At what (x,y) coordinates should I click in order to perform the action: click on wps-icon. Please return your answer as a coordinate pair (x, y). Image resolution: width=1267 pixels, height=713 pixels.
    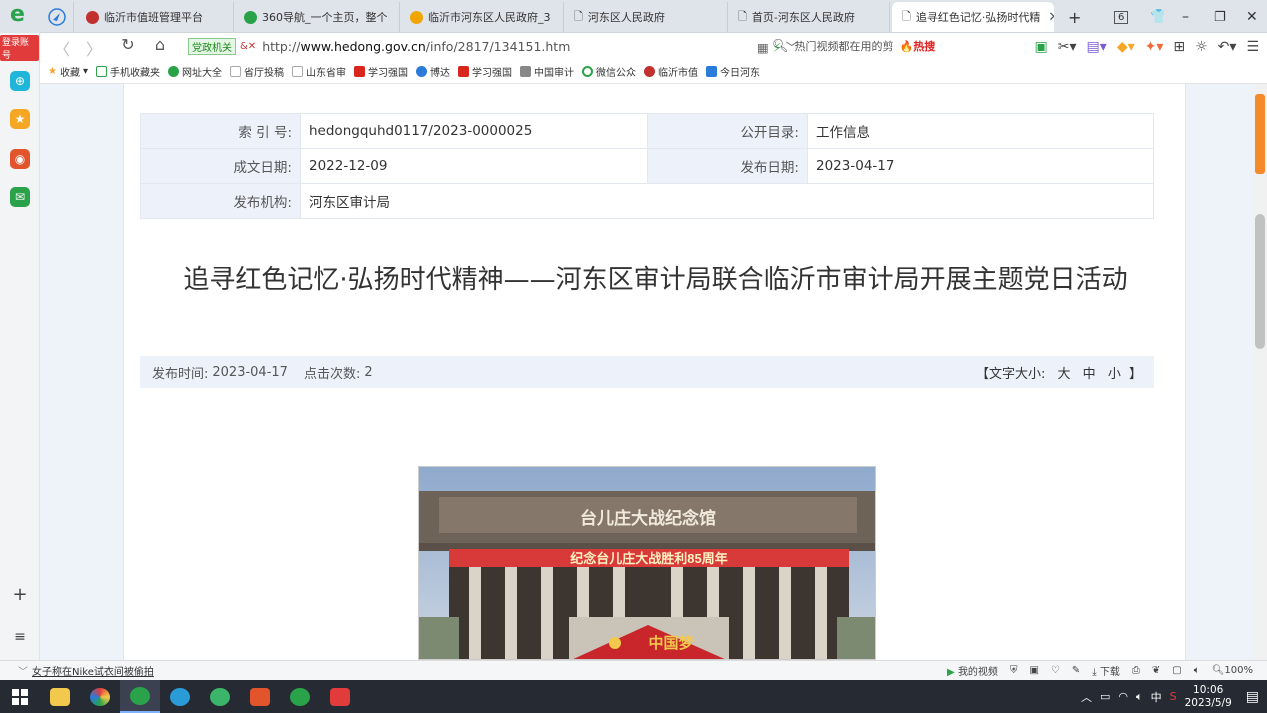
    Looking at the image, I should click on (340, 696).